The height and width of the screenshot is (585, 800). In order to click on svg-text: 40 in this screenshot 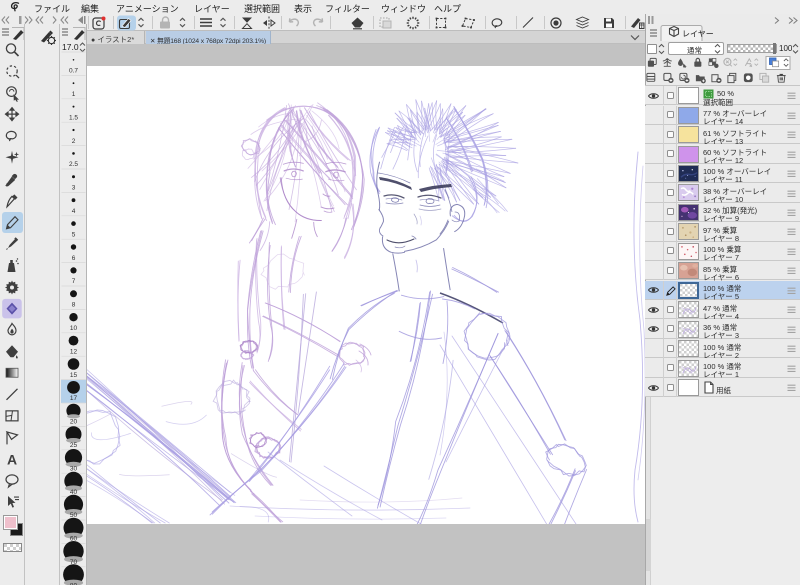, I will do `click(74, 492)`.